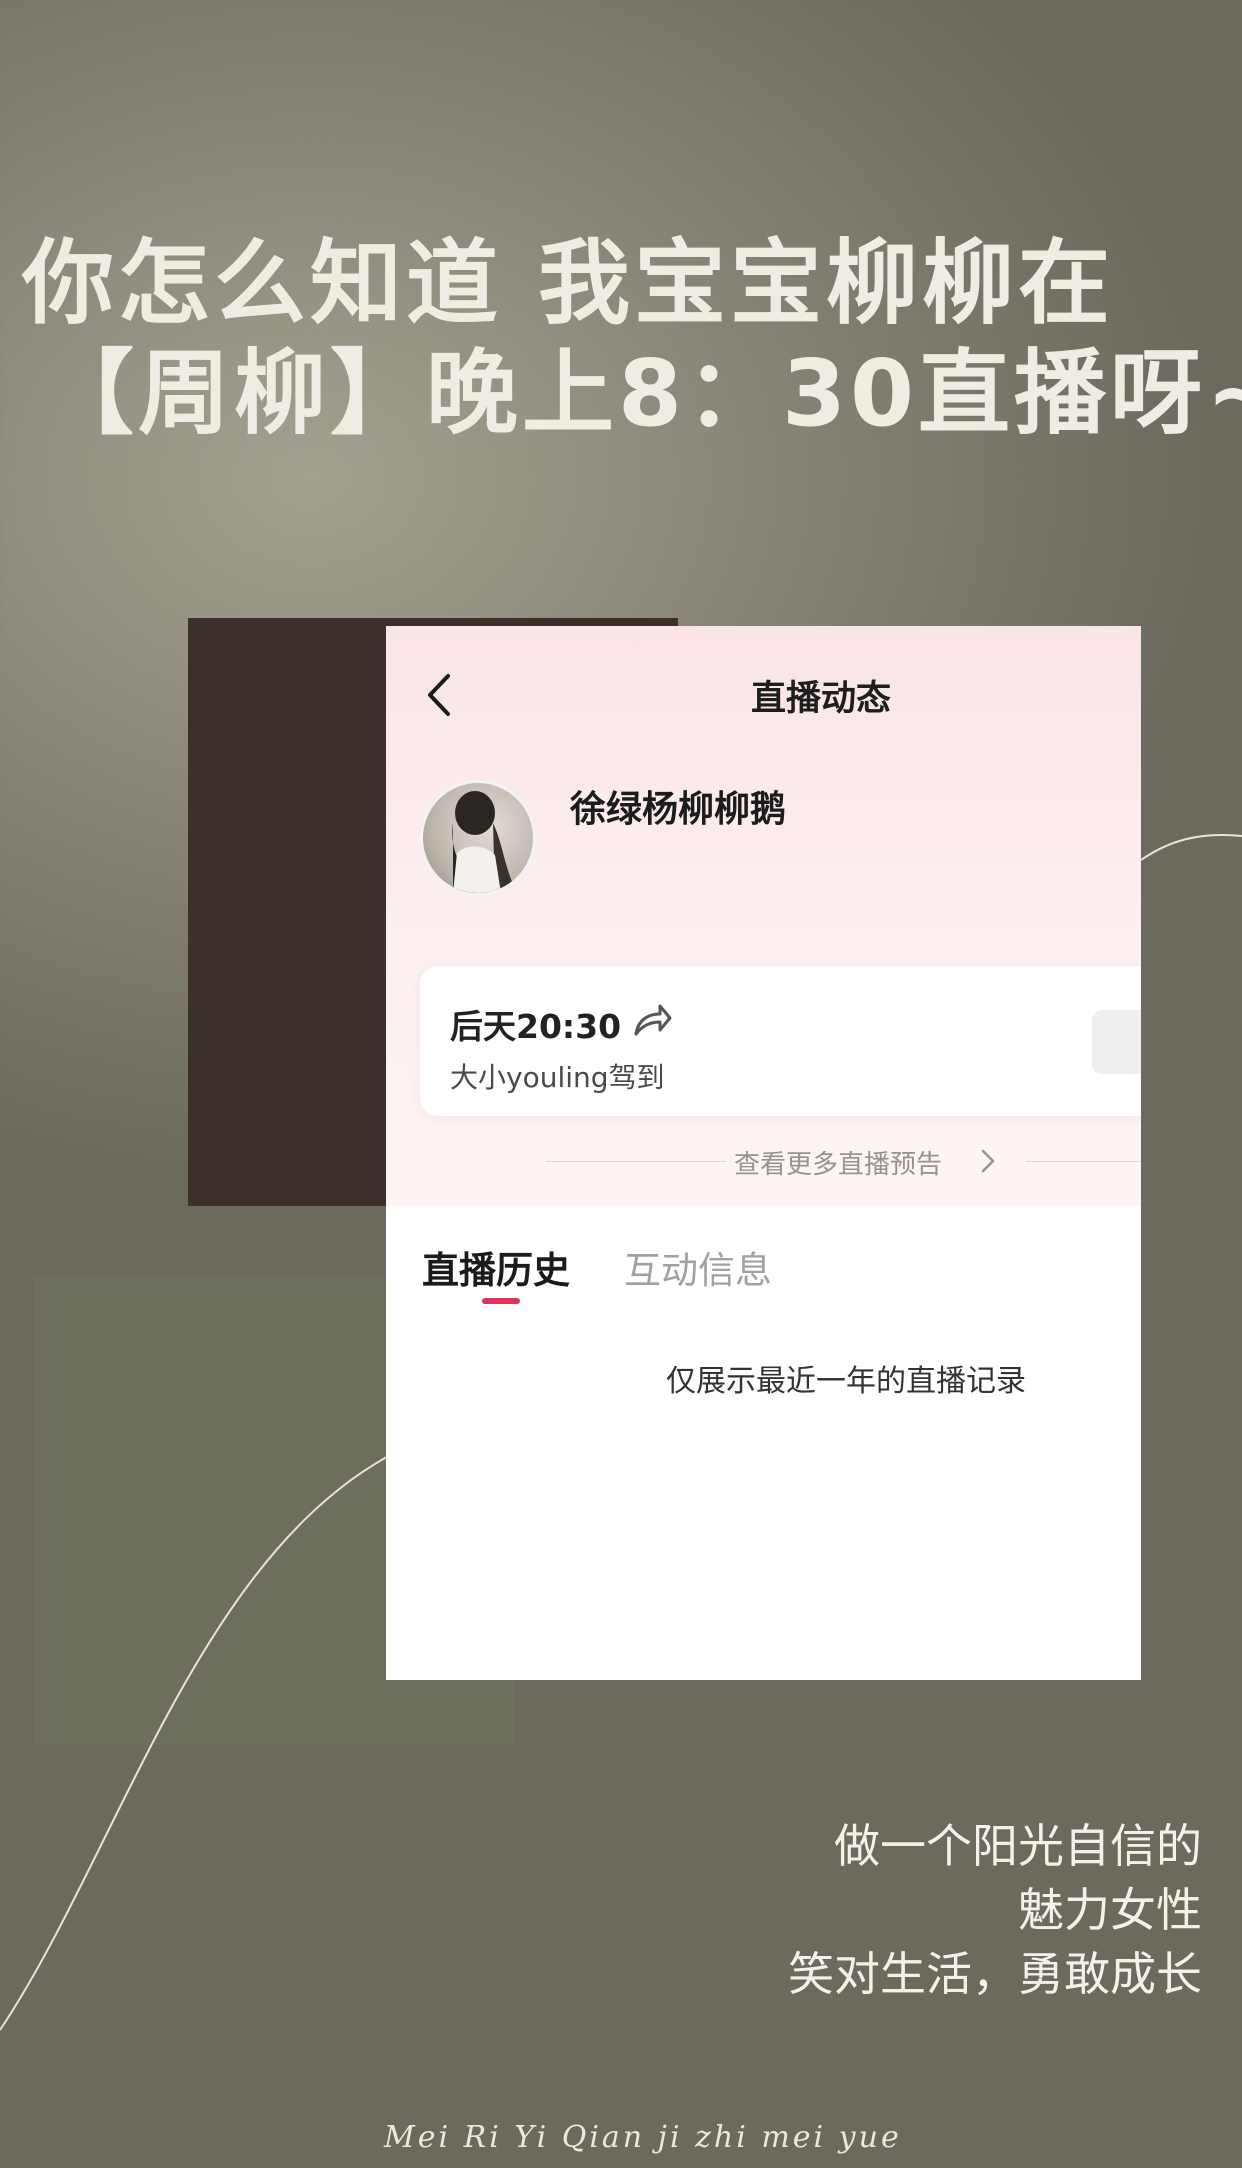  What do you see at coordinates (652, 1020) in the screenshot?
I see `share-arrow-icon` at bounding box center [652, 1020].